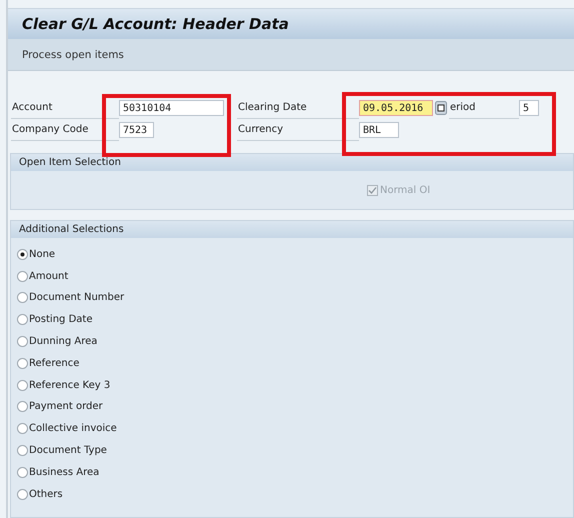 The height and width of the screenshot is (518, 574). Describe the element at coordinates (292, 229) in the screenshot. I see `section-header: Additional Selections` at that location.